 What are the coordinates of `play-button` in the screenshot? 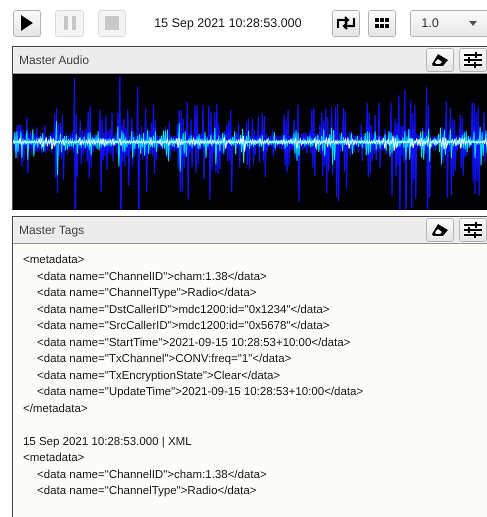 It's located at (27, 23).